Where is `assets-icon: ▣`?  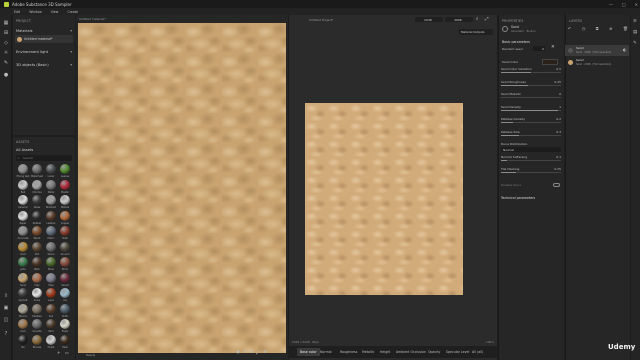 assets-icon: ▣ is located at coordinates (6, 308).